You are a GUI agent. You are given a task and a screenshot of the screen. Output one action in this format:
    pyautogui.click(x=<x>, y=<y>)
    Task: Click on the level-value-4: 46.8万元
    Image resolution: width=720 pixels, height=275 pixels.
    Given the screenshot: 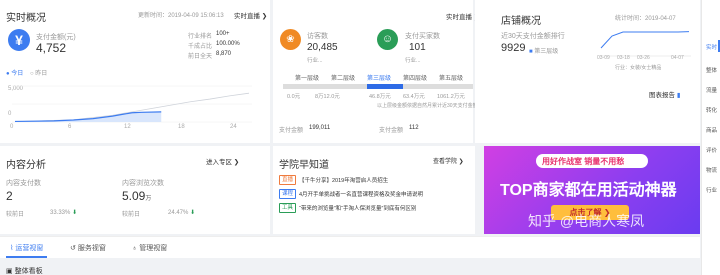 What is the action you would take?
    pyautogui.click(x=380, y=97)
    